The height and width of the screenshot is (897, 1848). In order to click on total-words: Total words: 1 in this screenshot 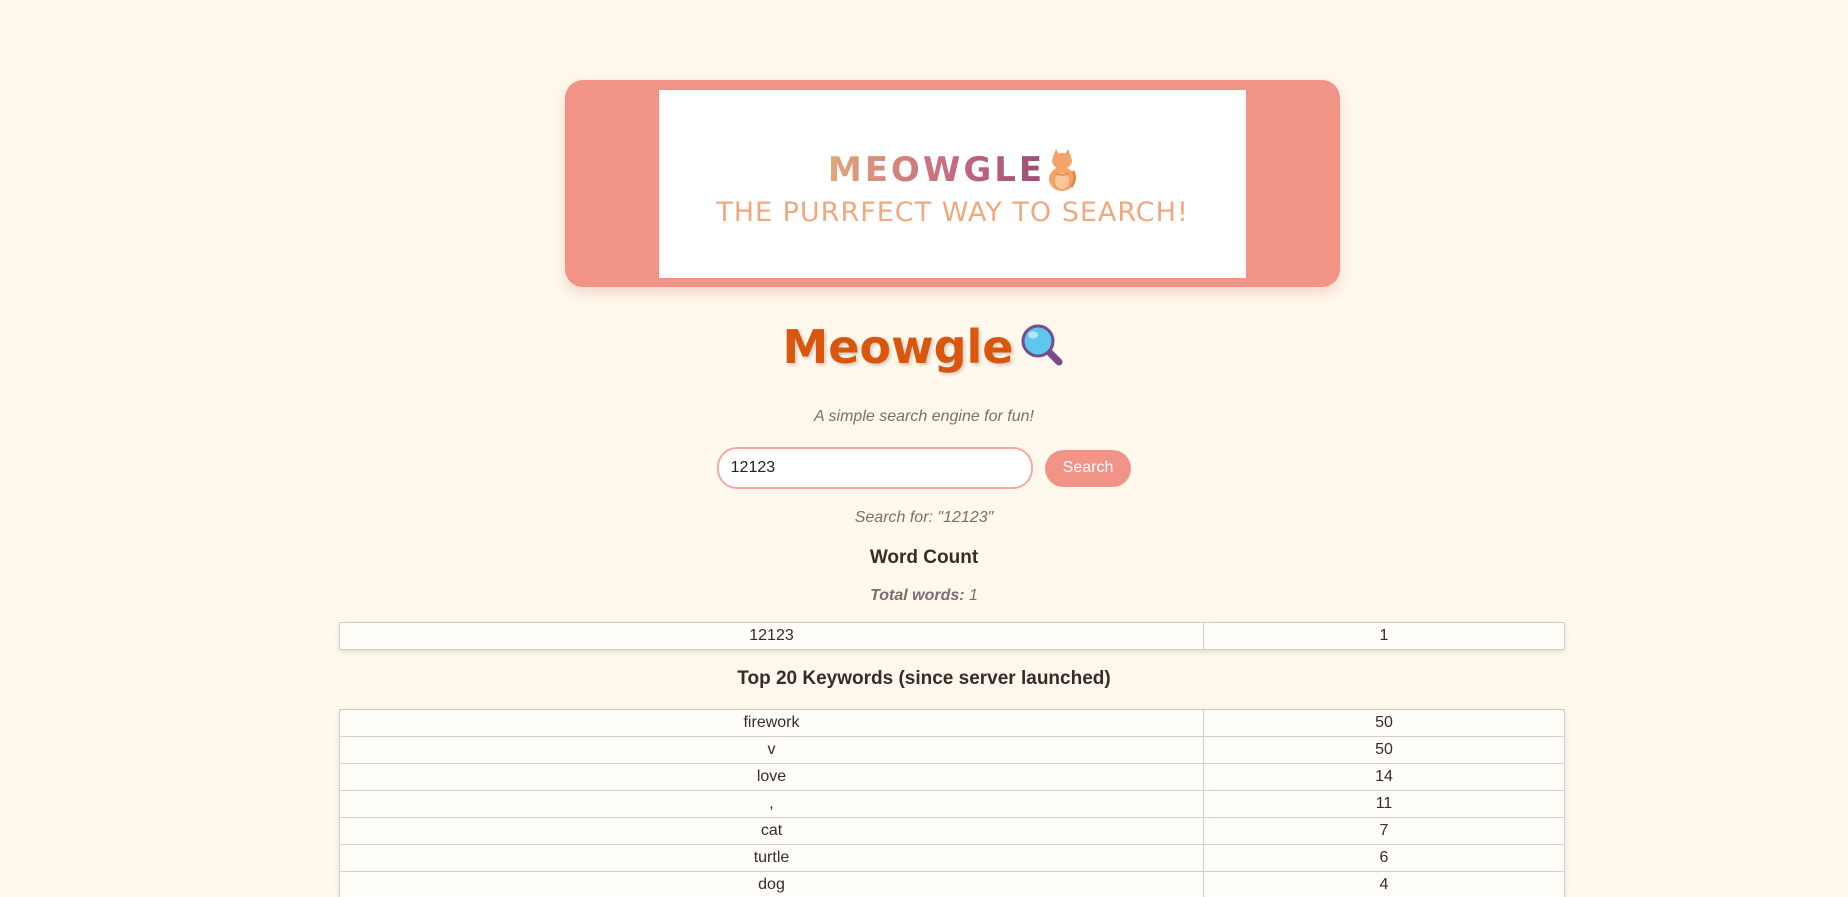, I will do `click(924, 596)`.